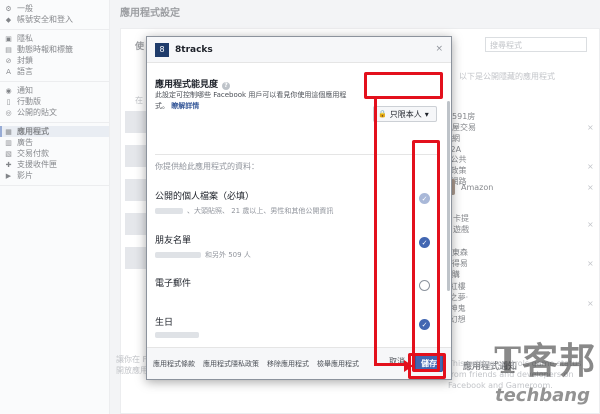  Describe the element at coordinates (382, 114) in the screenshot. I see `lock-icon: 🔒` at that location.